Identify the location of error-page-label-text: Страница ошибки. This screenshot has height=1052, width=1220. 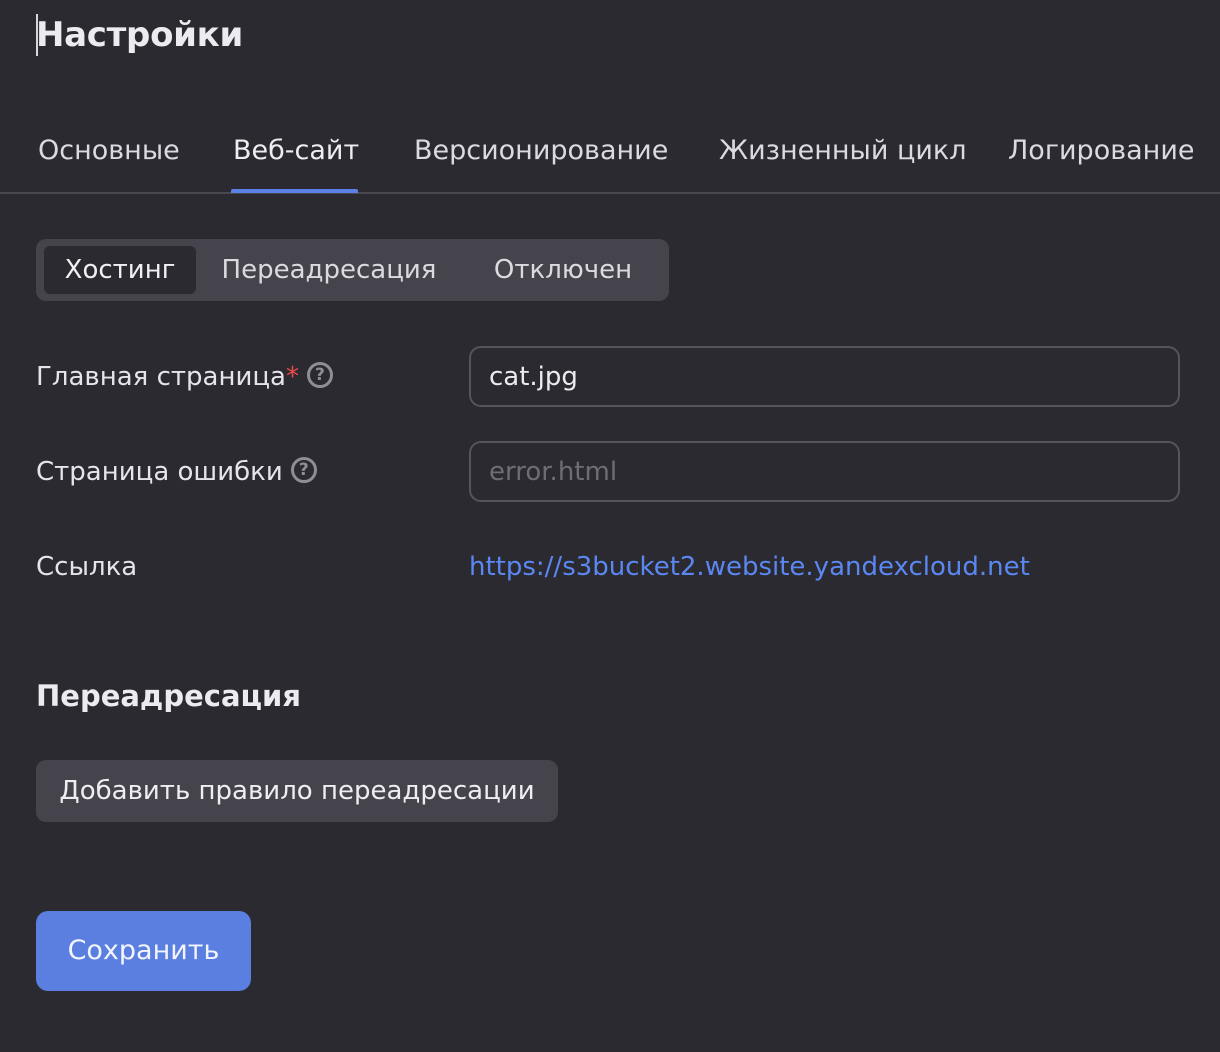
(159, 472).